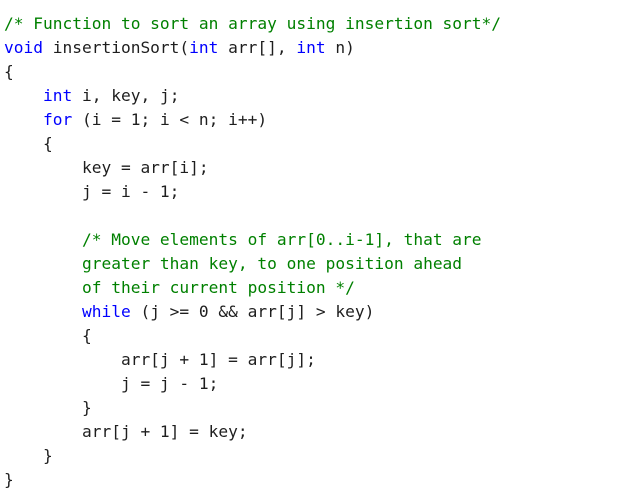 Image resolution: width=630 pixels, height=496 pixels. What do you see at coordinates (314, 168) in the screenshot?
I see `code-line: key = arr[i];` at bounding box center [314, 168].